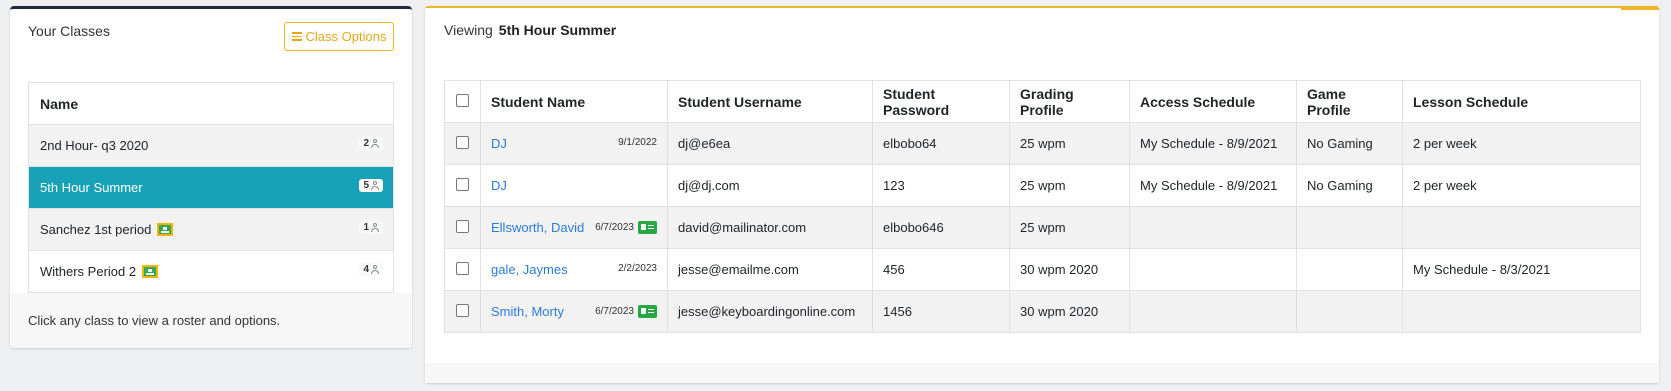  I want to click on class-item: Withers Period 2 4, so click(211, 271).